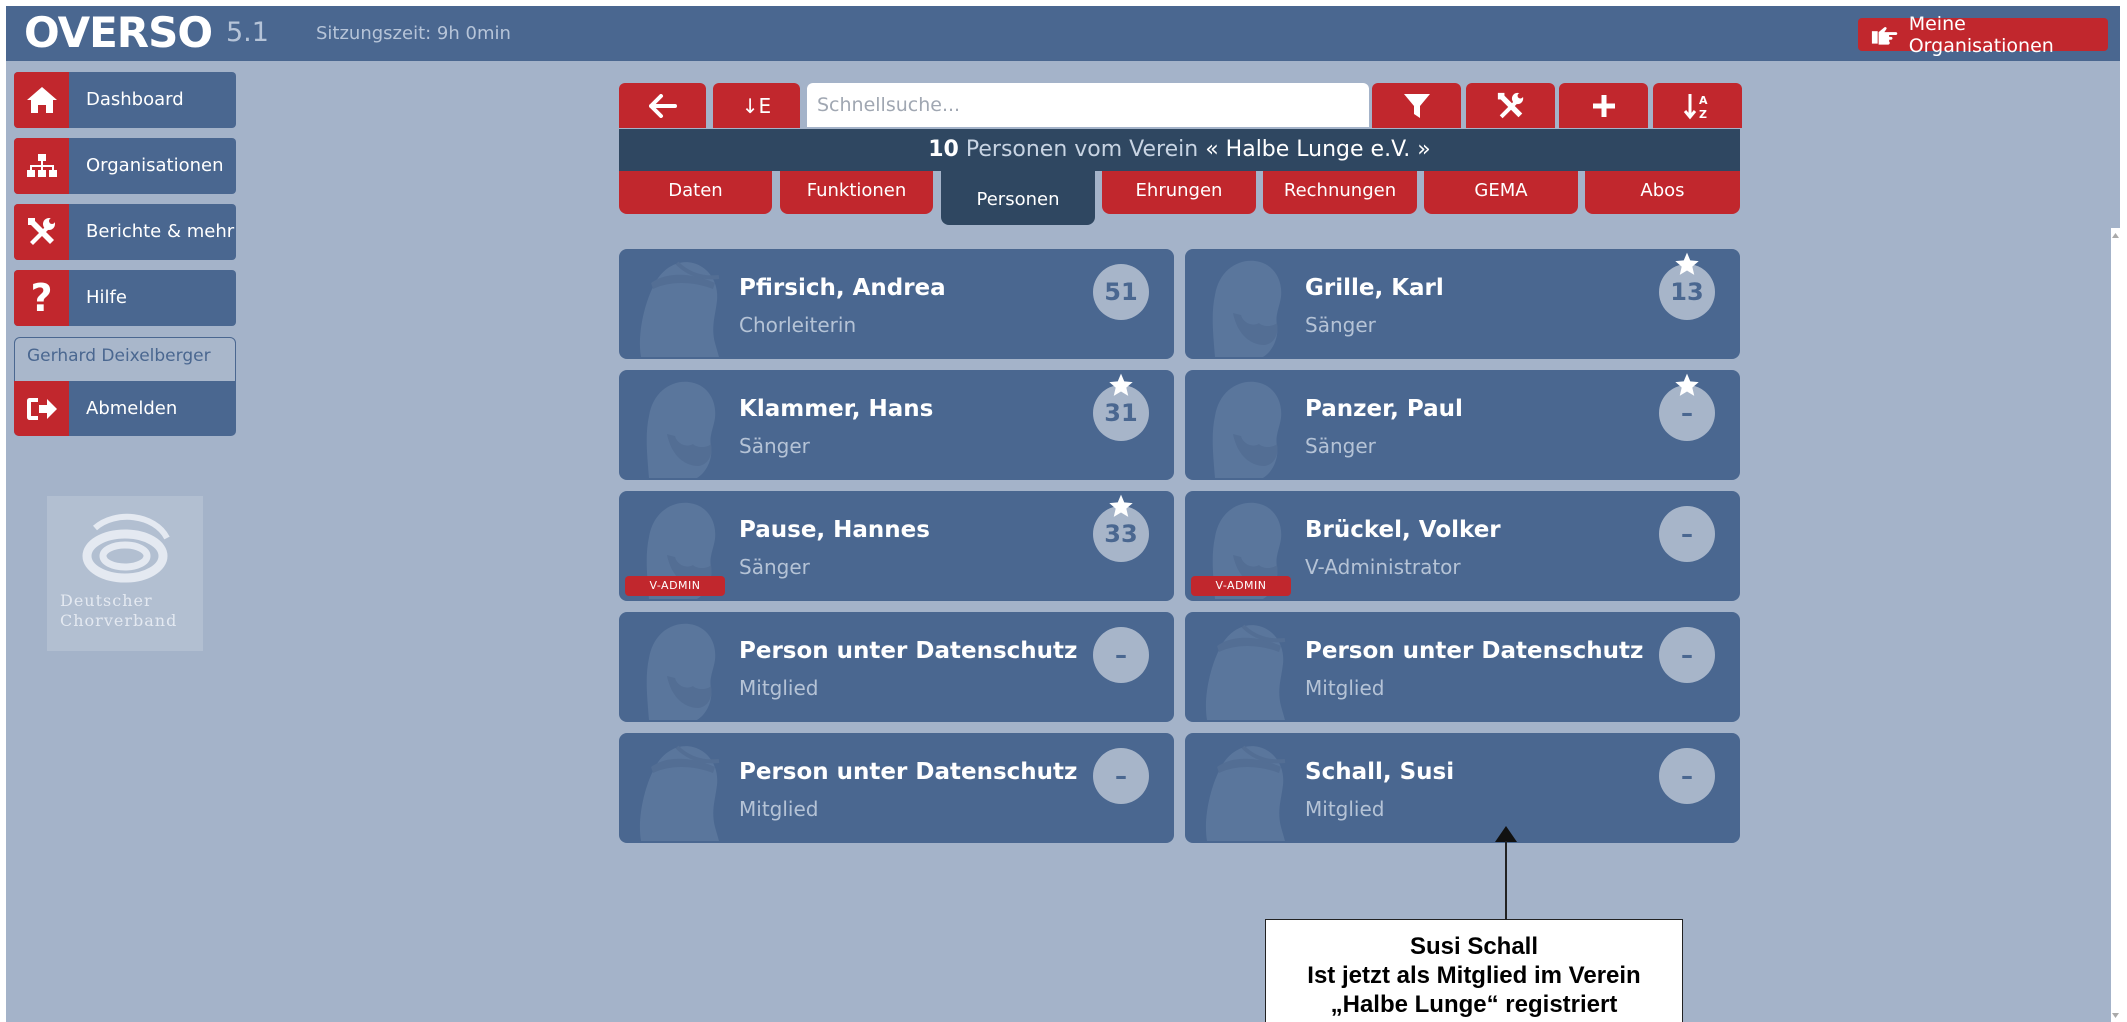  I want to click on add-button, so click(1603, 105).